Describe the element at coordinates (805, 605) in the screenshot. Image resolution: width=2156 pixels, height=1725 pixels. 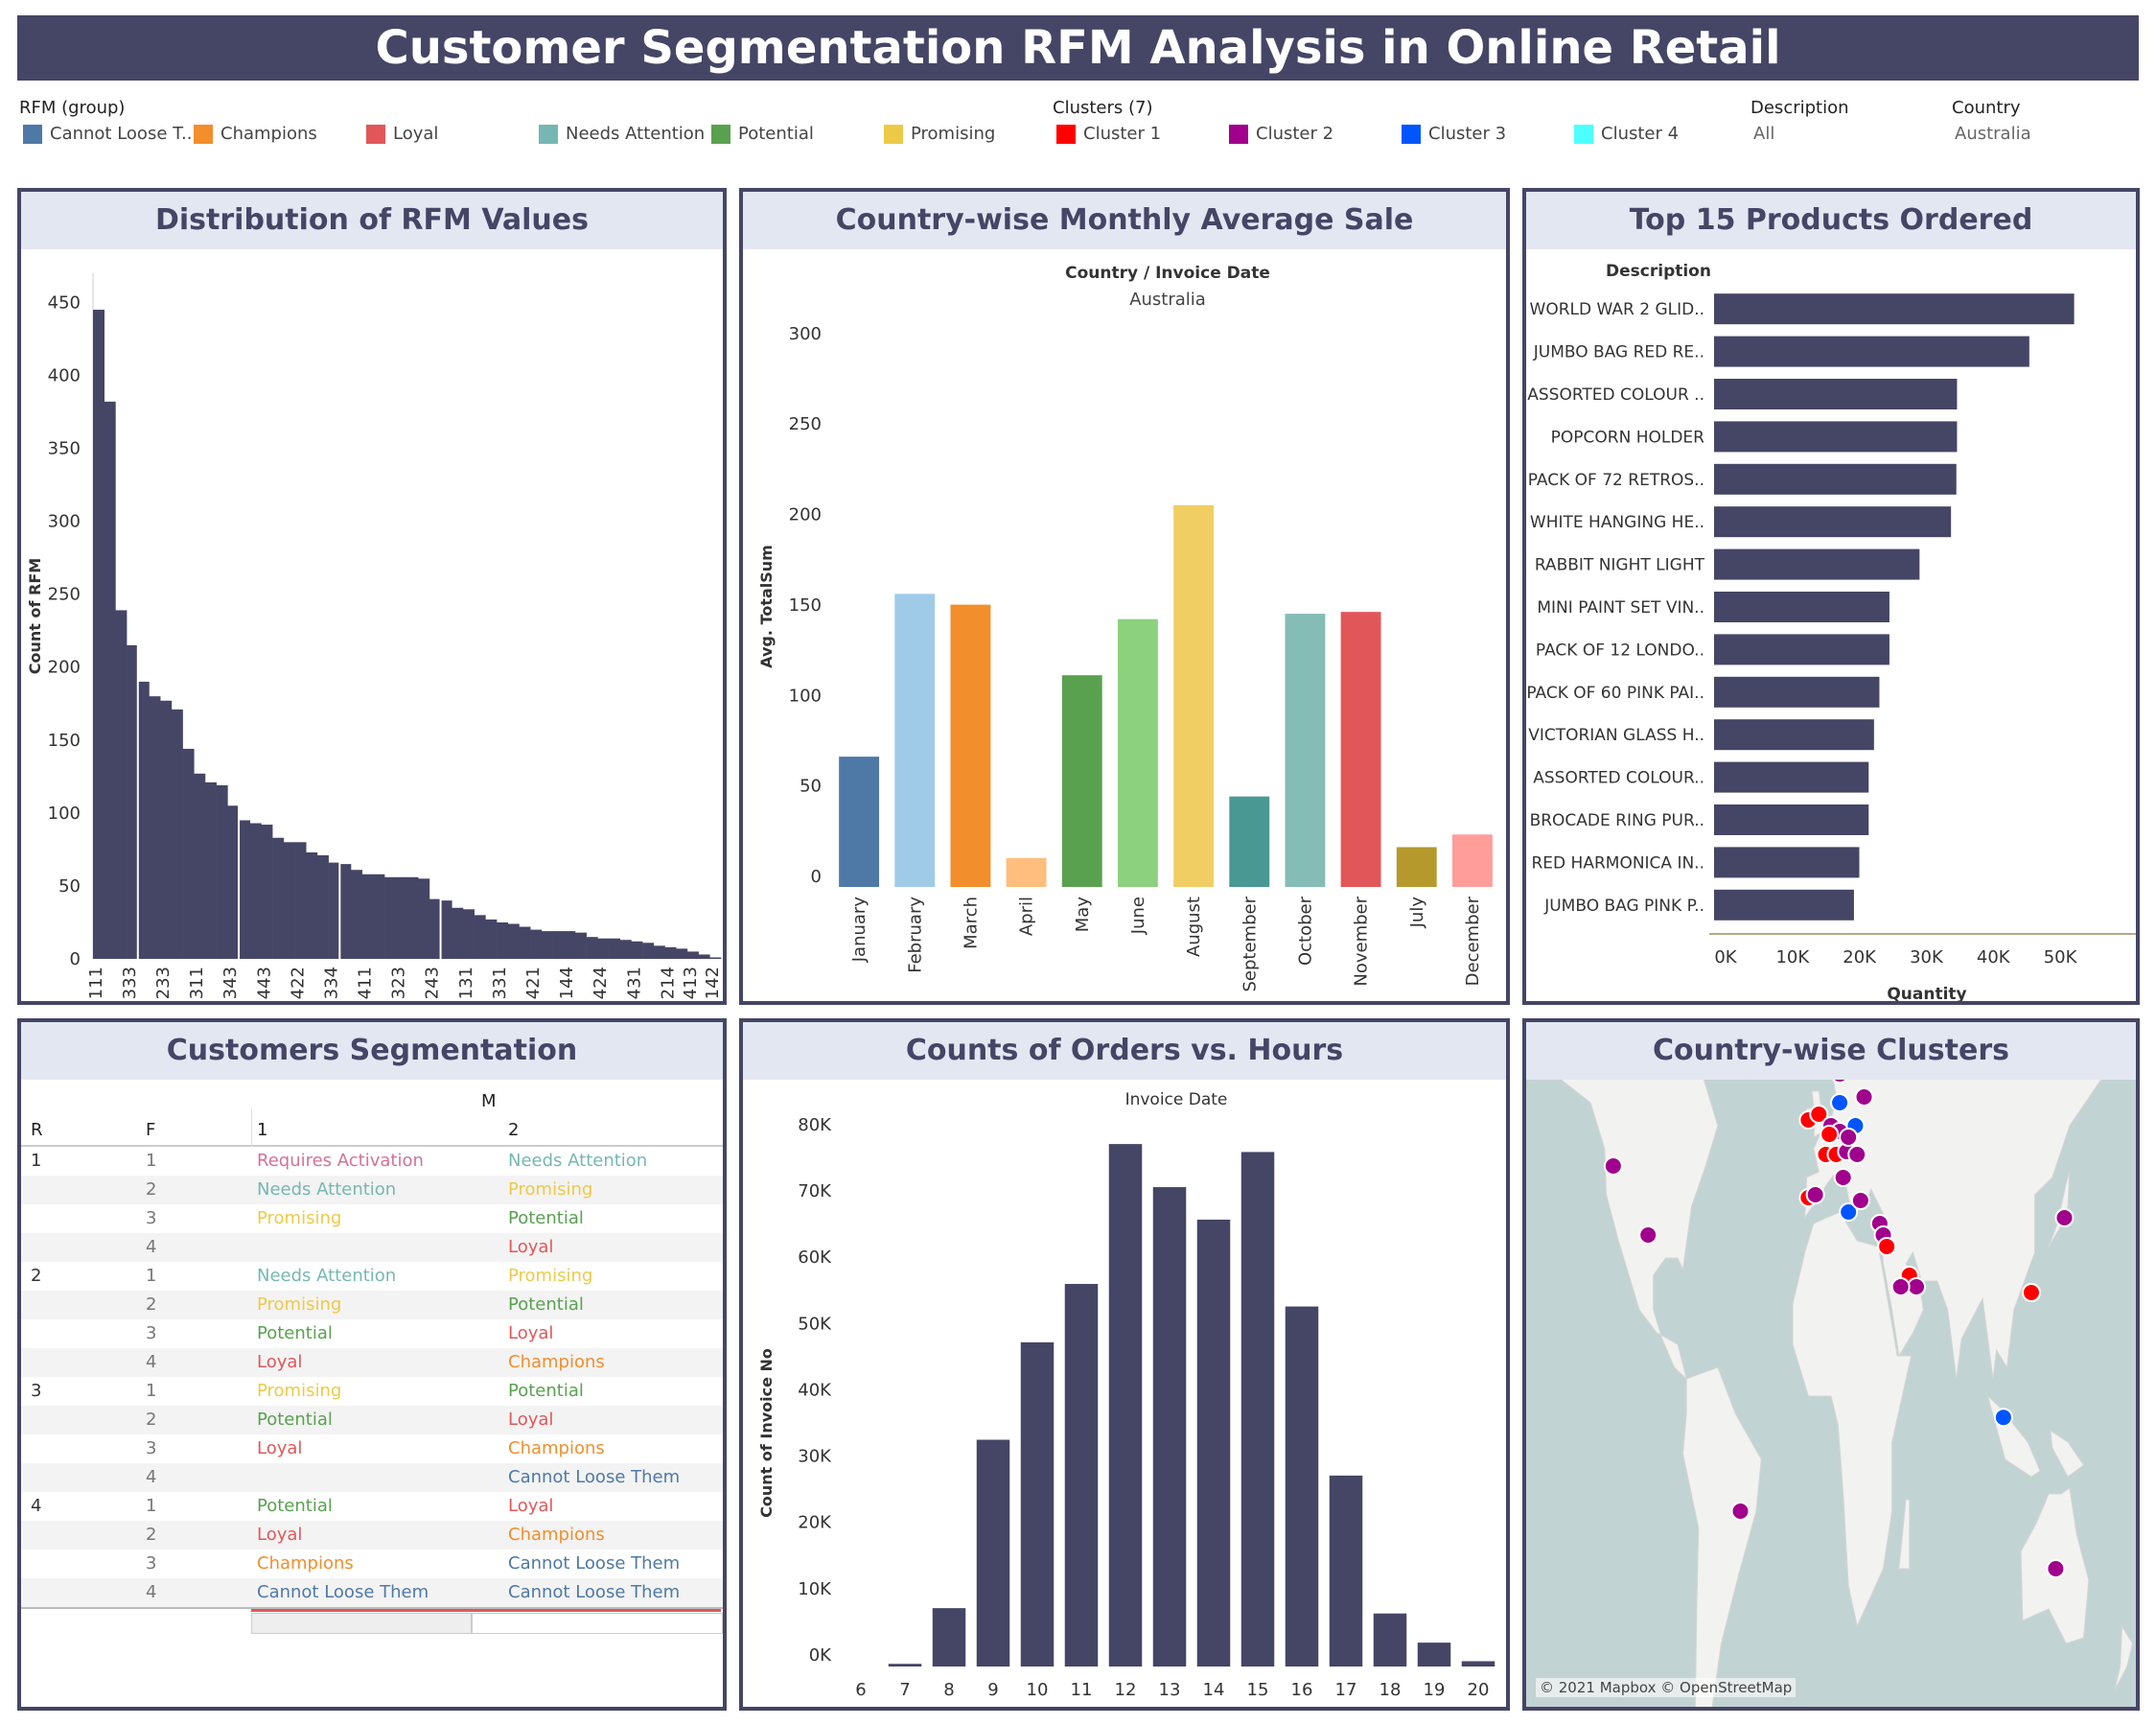
I see `y-tick-label: 150` at that location.